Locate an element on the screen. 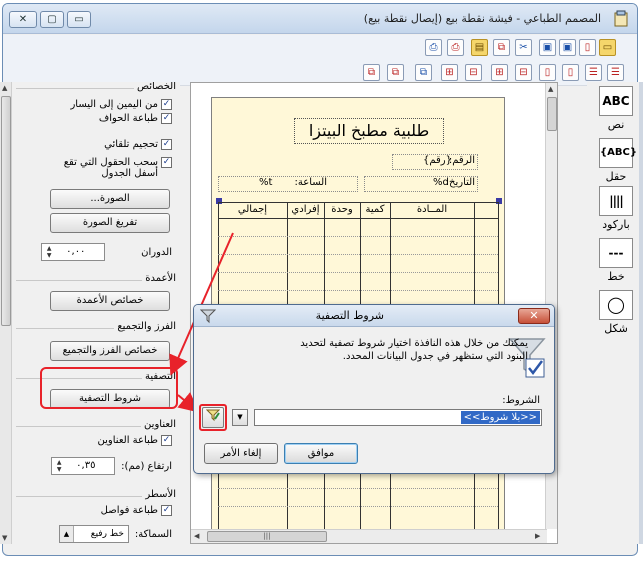 The image size is (643, 561). clear-image-button: تفريغ الصورة is located at coordinates (110, 223).